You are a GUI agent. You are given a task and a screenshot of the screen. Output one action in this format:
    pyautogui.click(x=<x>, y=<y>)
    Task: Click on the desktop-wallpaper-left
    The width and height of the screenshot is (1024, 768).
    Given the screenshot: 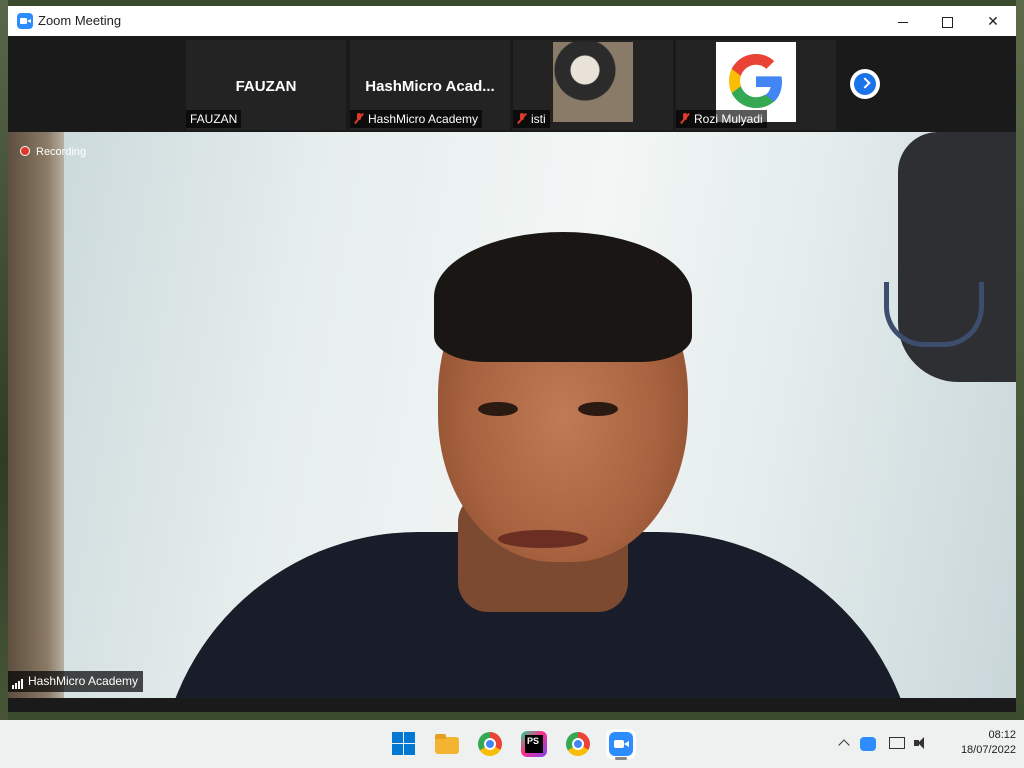 What is the action you would take?
    pyautogui.click(x=4, y=384)
    